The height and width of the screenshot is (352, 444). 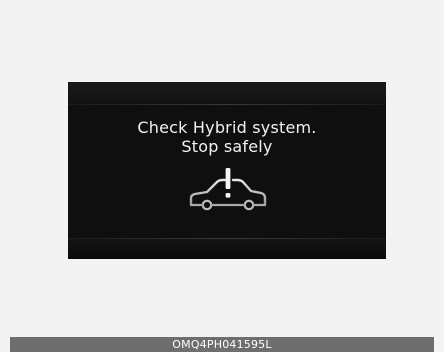 What do you see at coordinates (227, 249) in the screenshot?
I see `display-bottom-band` at bounding box center [227, 249].